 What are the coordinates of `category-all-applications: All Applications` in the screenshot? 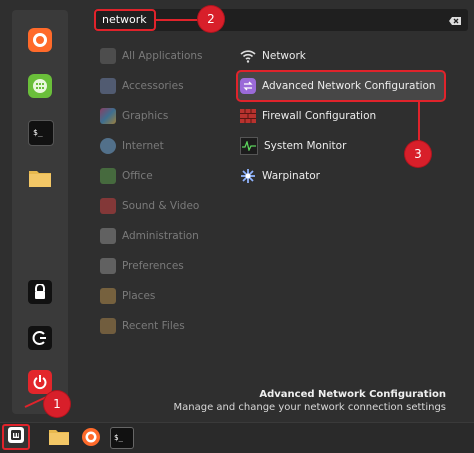 It's located at (151, 56).